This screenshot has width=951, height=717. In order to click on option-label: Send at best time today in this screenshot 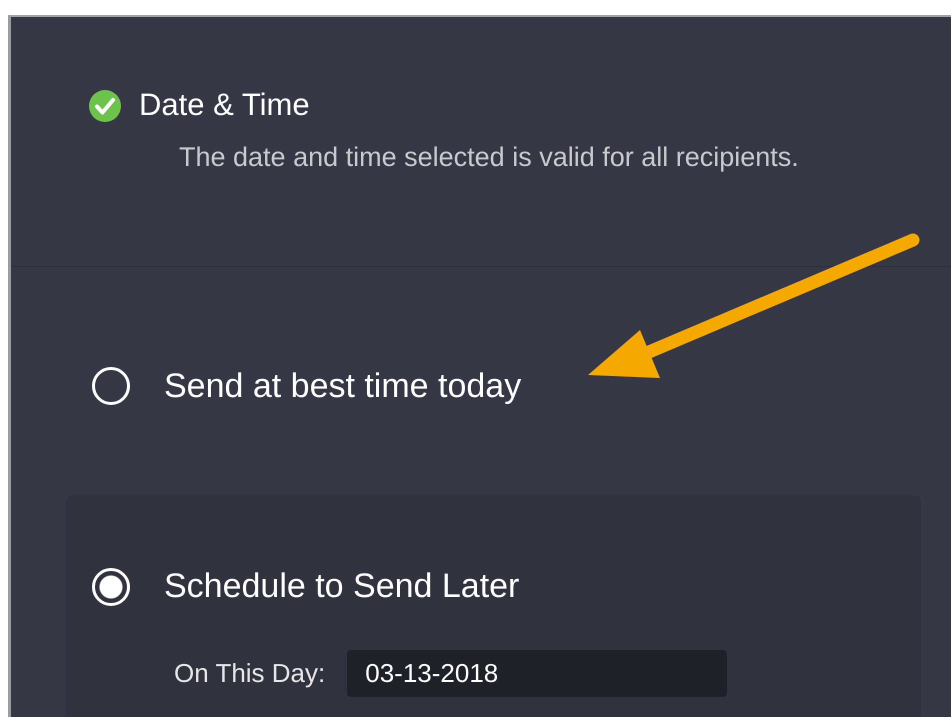, I will do `click(343, 386)`.